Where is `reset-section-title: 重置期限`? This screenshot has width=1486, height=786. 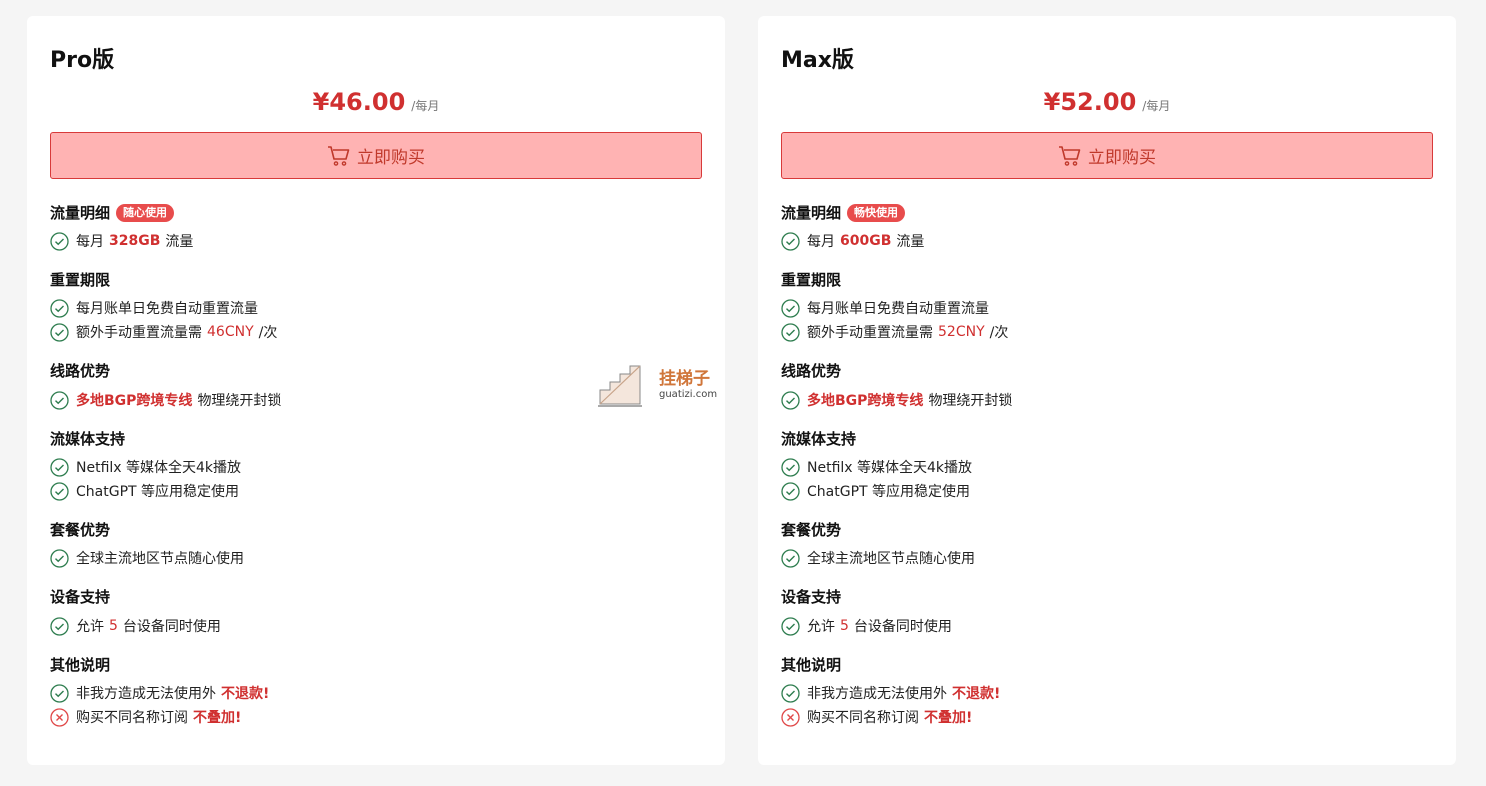
reset-section-title: 重置期限 is located at coordinates (811, 280).